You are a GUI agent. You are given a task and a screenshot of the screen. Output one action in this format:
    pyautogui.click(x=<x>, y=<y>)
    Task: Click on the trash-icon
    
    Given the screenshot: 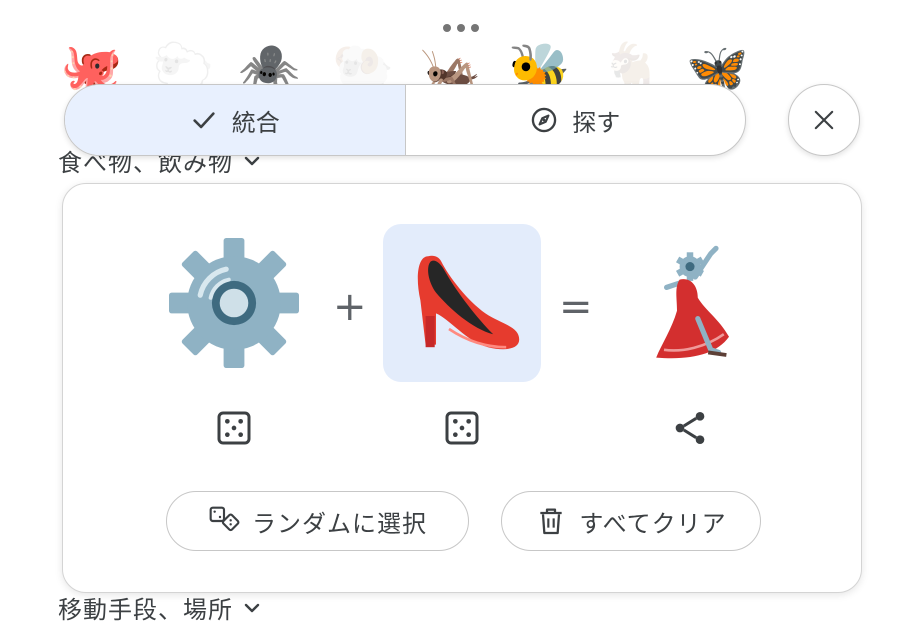 What is the action you would take?
    pyautogui.click(x=551, y=521)
    